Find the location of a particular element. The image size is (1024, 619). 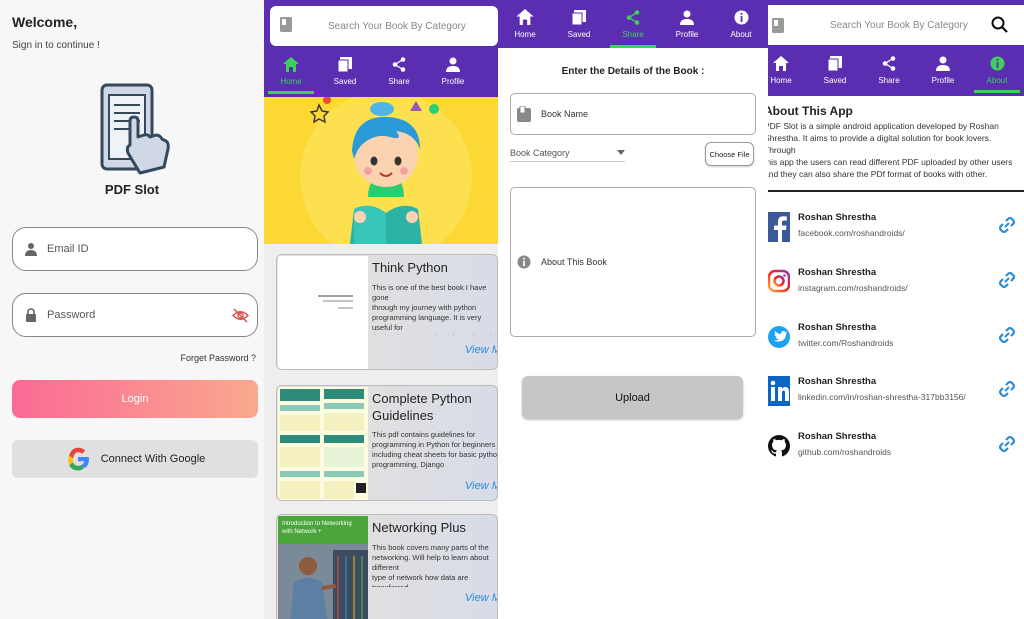

github-icon is located at coordinates (779, 446).